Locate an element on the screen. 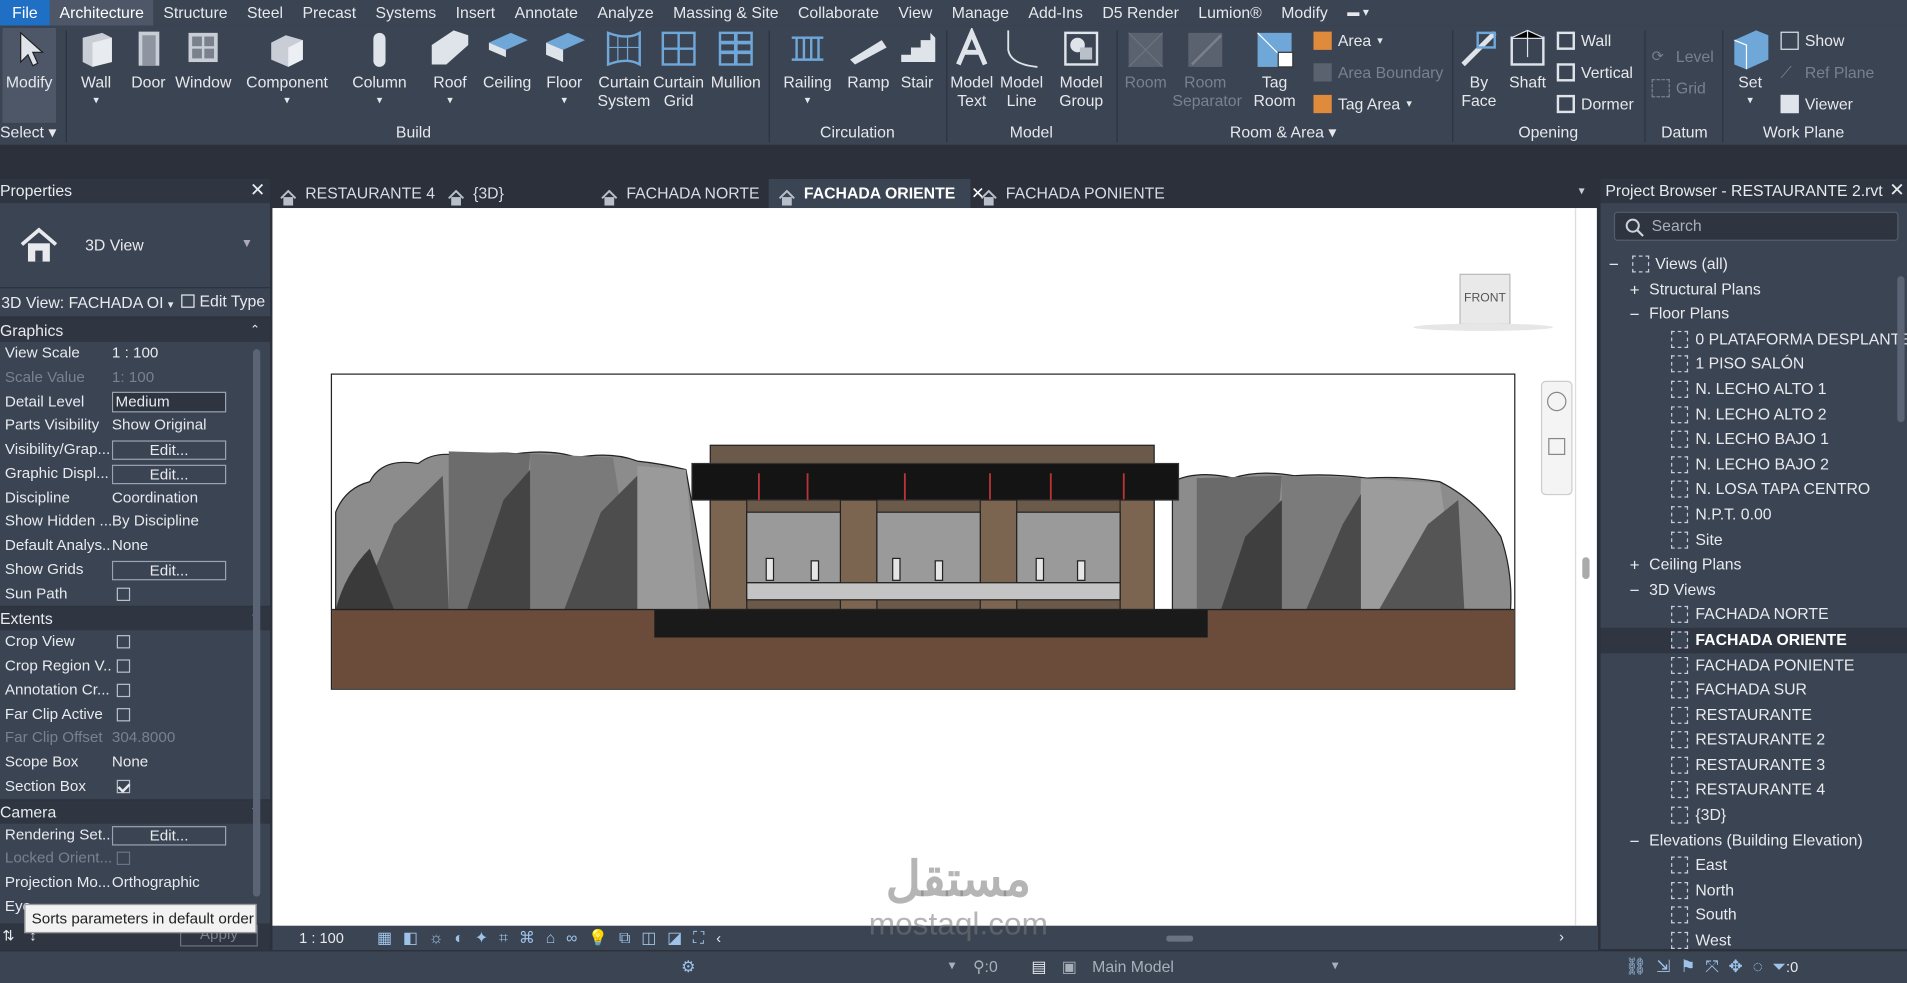  room-separator-button: Room Separator is located at coordinates (1207, 69).